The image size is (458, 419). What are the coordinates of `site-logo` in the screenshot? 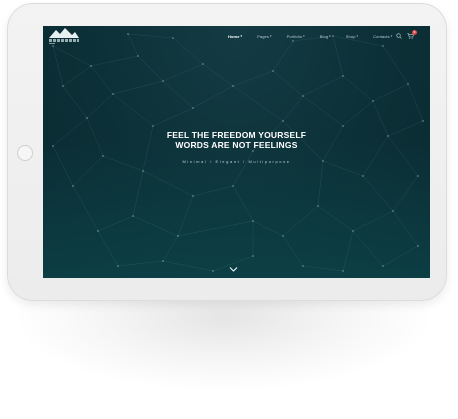 It's located at (64, 36).